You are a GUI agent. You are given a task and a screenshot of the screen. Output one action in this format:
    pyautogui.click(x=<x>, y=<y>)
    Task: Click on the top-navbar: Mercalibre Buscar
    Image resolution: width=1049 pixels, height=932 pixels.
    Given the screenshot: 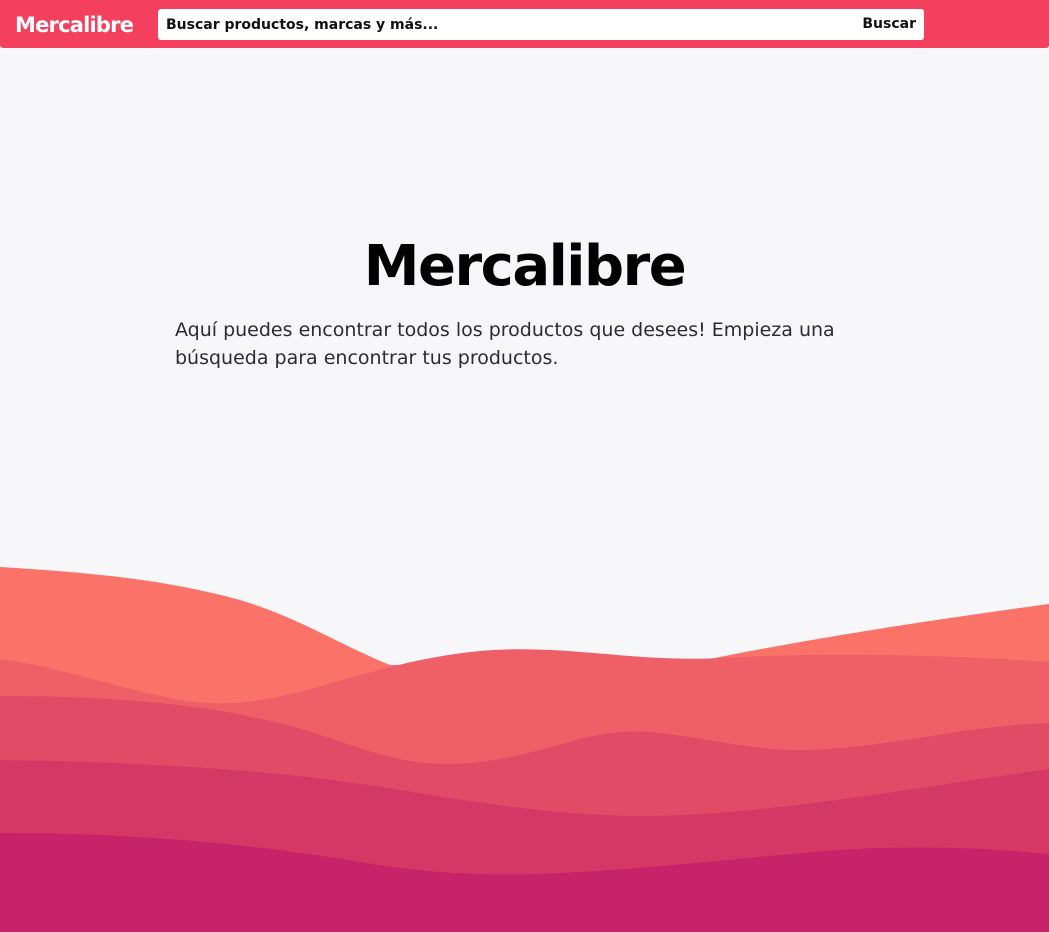 What is the action you would take?
    pyautogui.click(x=524, y=24)
    